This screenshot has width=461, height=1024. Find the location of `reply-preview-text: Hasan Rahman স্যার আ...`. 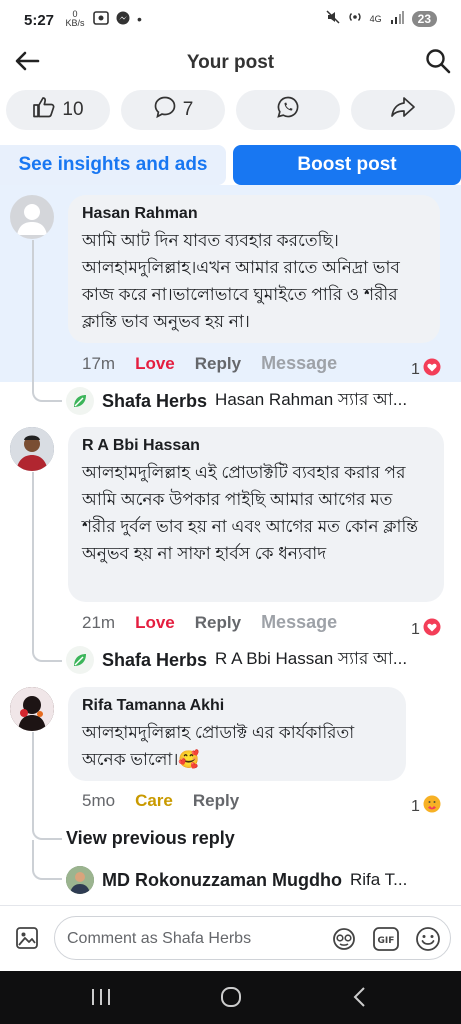

reply-preview-text: Hasan Rahman স্যার আ... is located at coordinates (311, 399).